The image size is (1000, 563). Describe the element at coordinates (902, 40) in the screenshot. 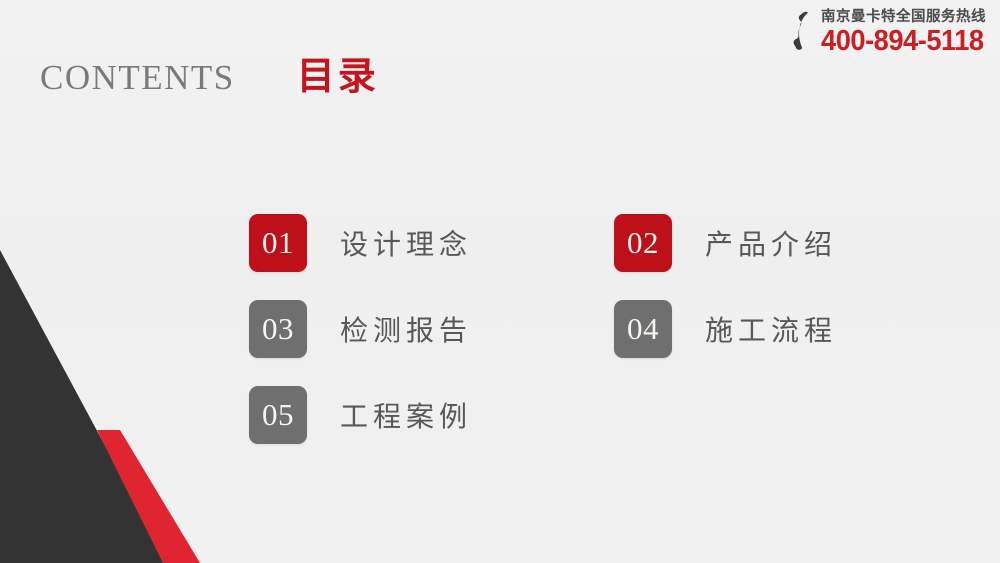

I see `hotline-number: 400-894-5118` at that location.